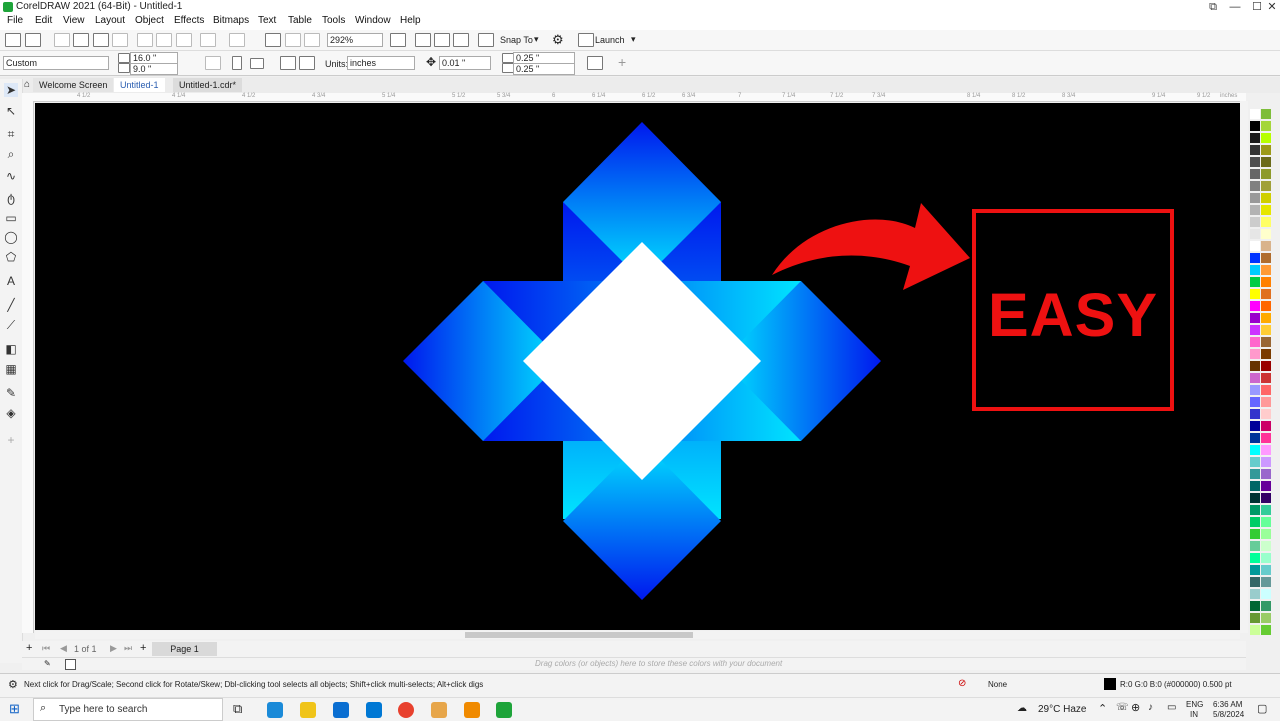 This screenshot has width=1280, height=721. What do you see at coordinates (275, 710) in the screenshot?
I see `edge-browser-icon` at bounding box center [275, 710].